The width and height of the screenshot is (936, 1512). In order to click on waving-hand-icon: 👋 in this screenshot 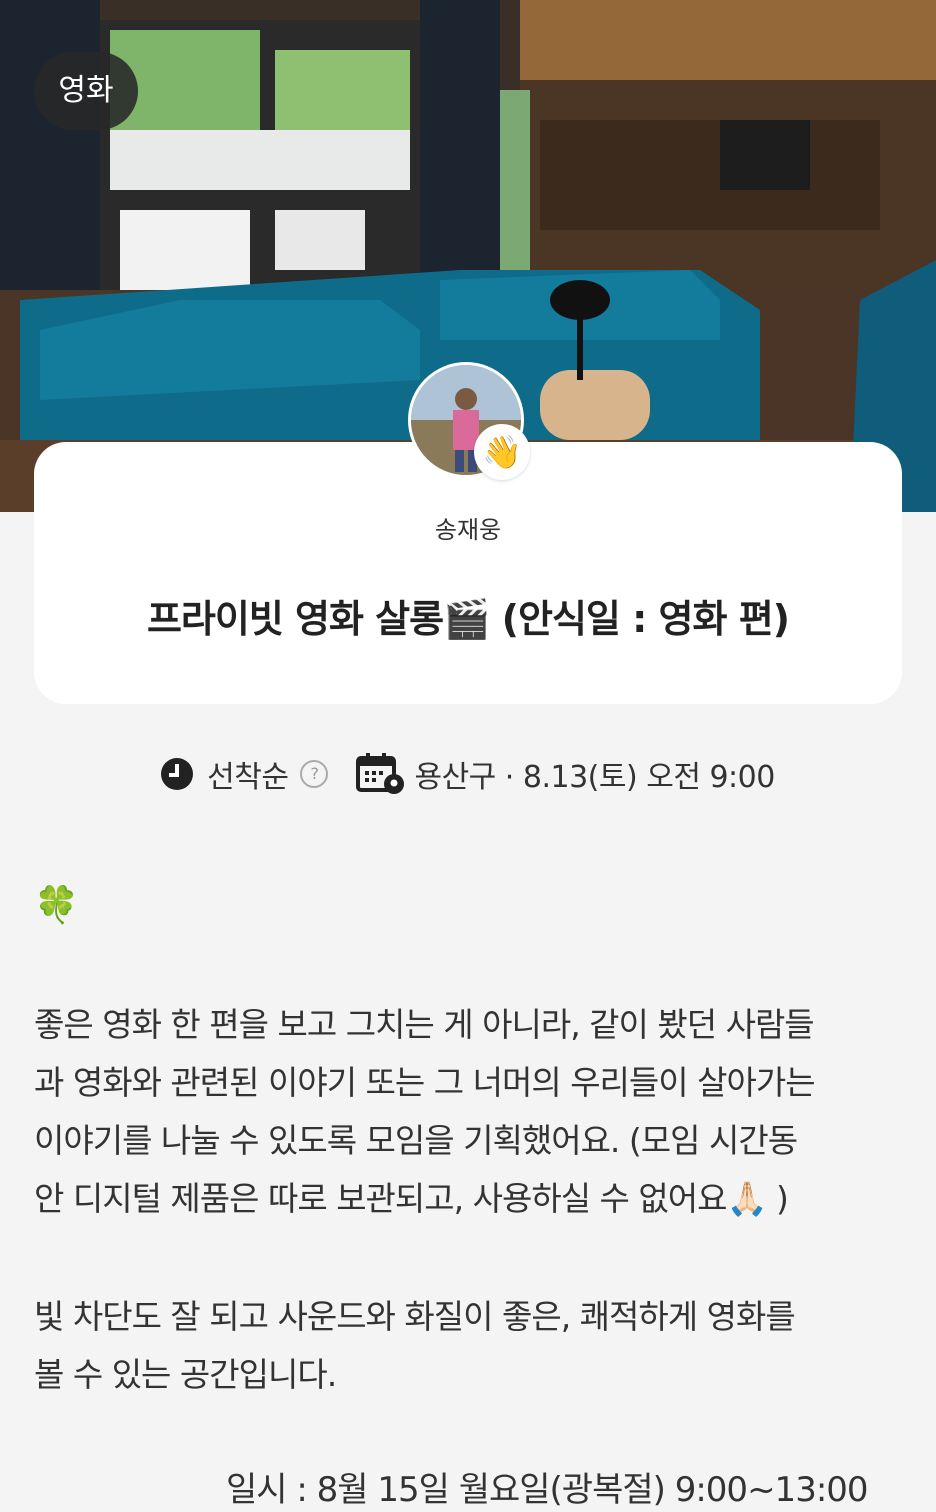, I will do `click(502, 452)`.